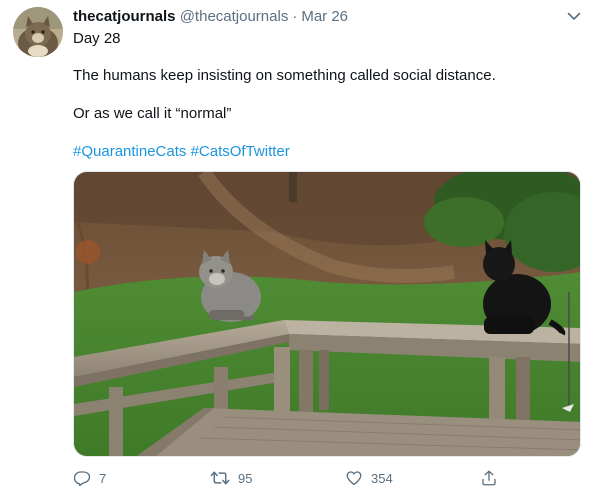 The width and height of the screenshot is (595, 496). I want to click on retweet-icon, so click(220, 478).